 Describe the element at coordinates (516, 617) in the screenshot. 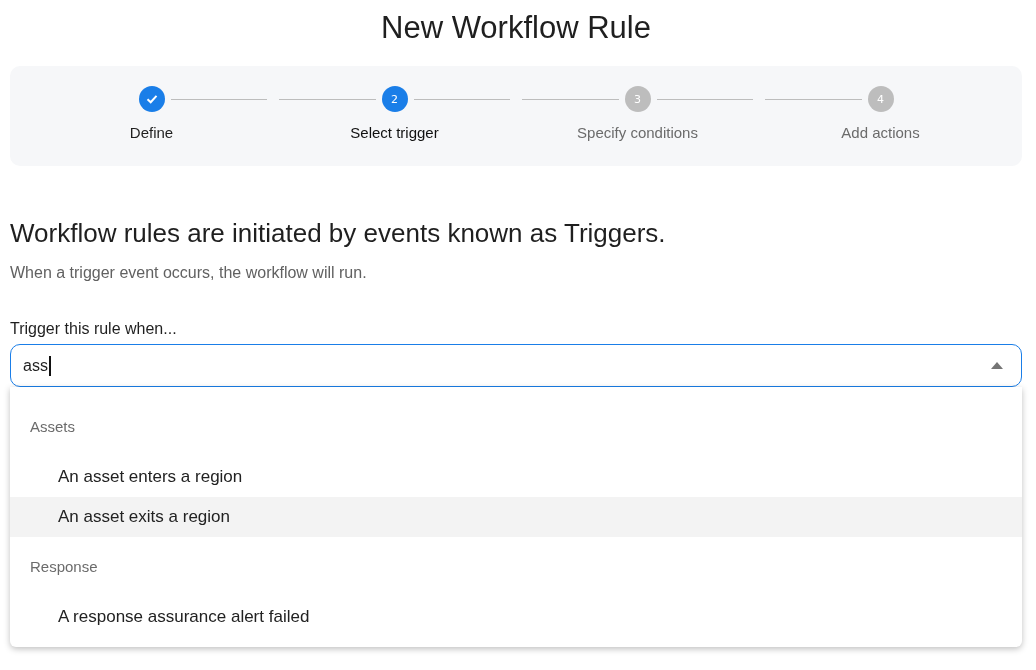

I see `menu-option: A response assurance alert failed` at that location.